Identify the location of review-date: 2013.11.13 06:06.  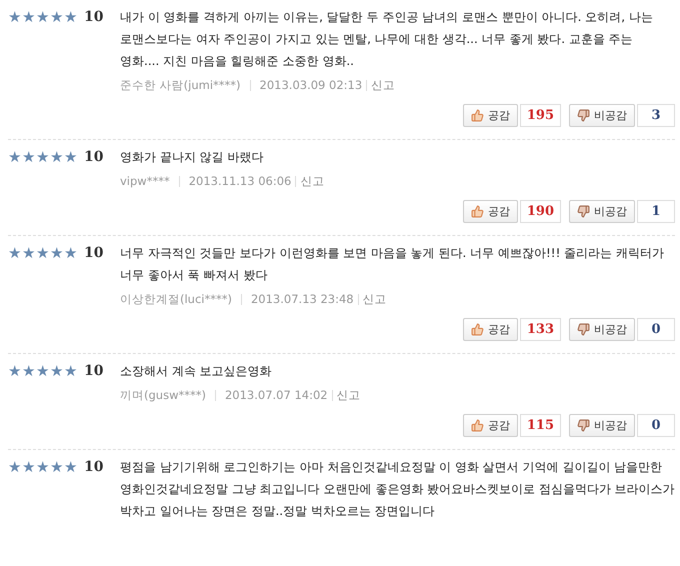
(240, 181).